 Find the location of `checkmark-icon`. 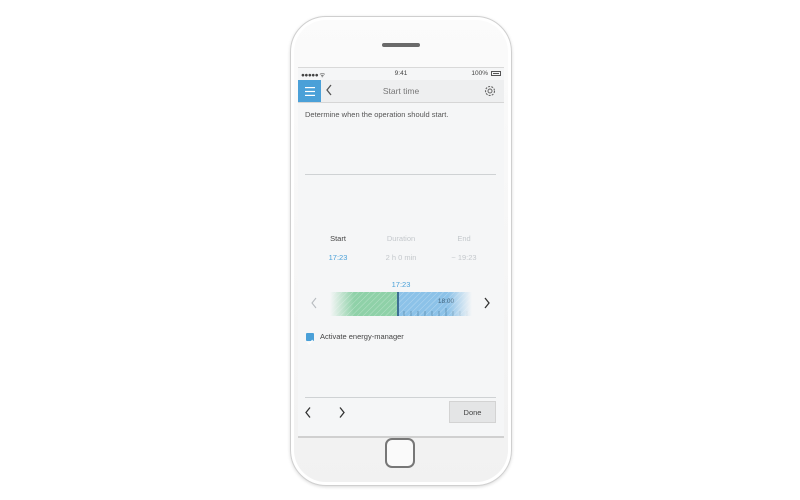

checkmark-icon is located at coordinates (310, 342).